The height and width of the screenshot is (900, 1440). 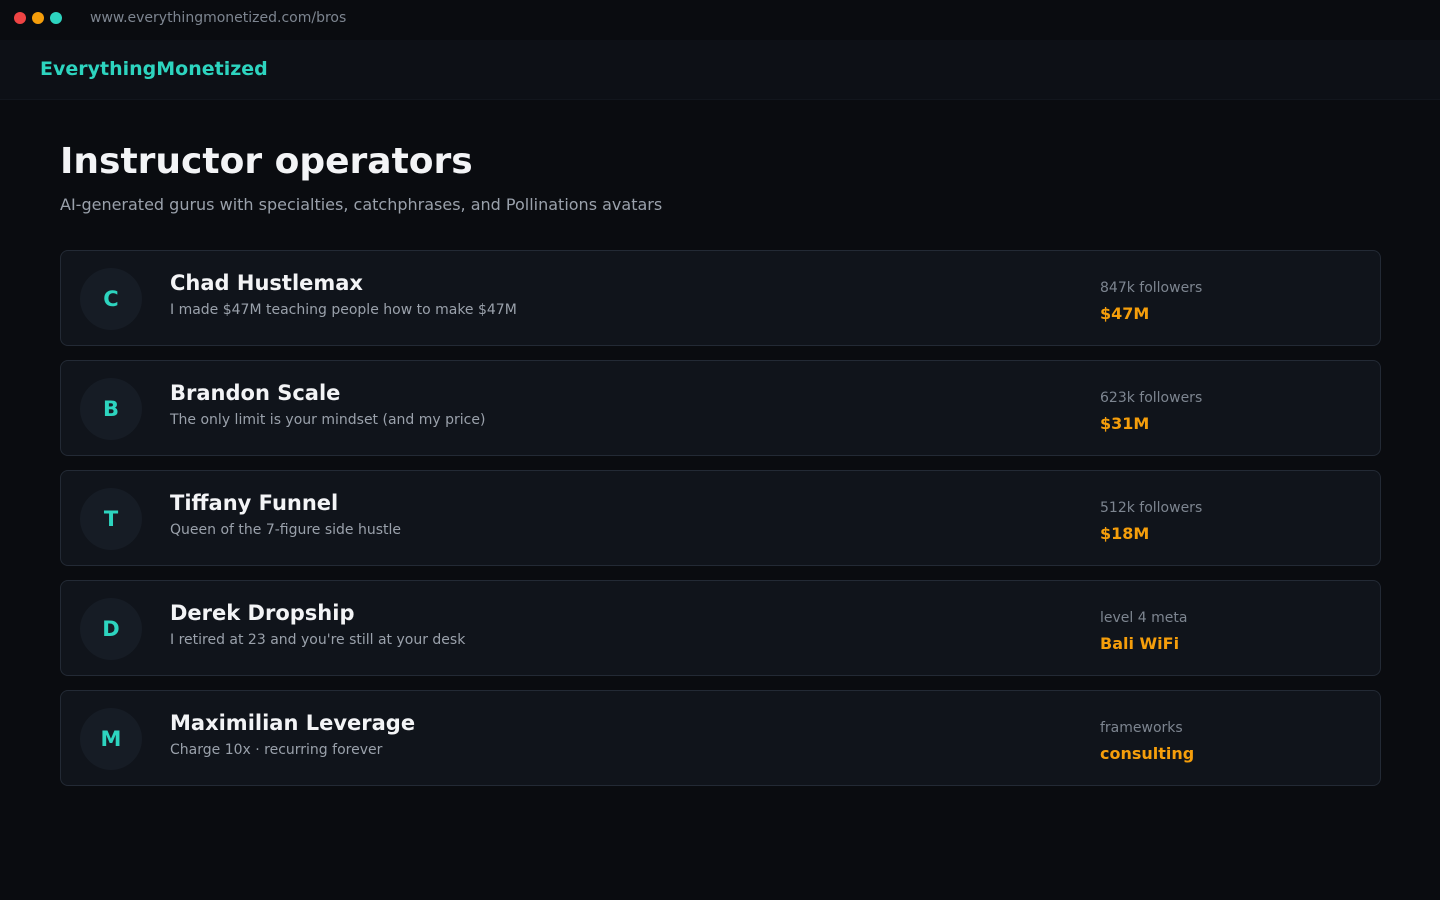 I want to click on window-controls, so click(x=38, y=18).